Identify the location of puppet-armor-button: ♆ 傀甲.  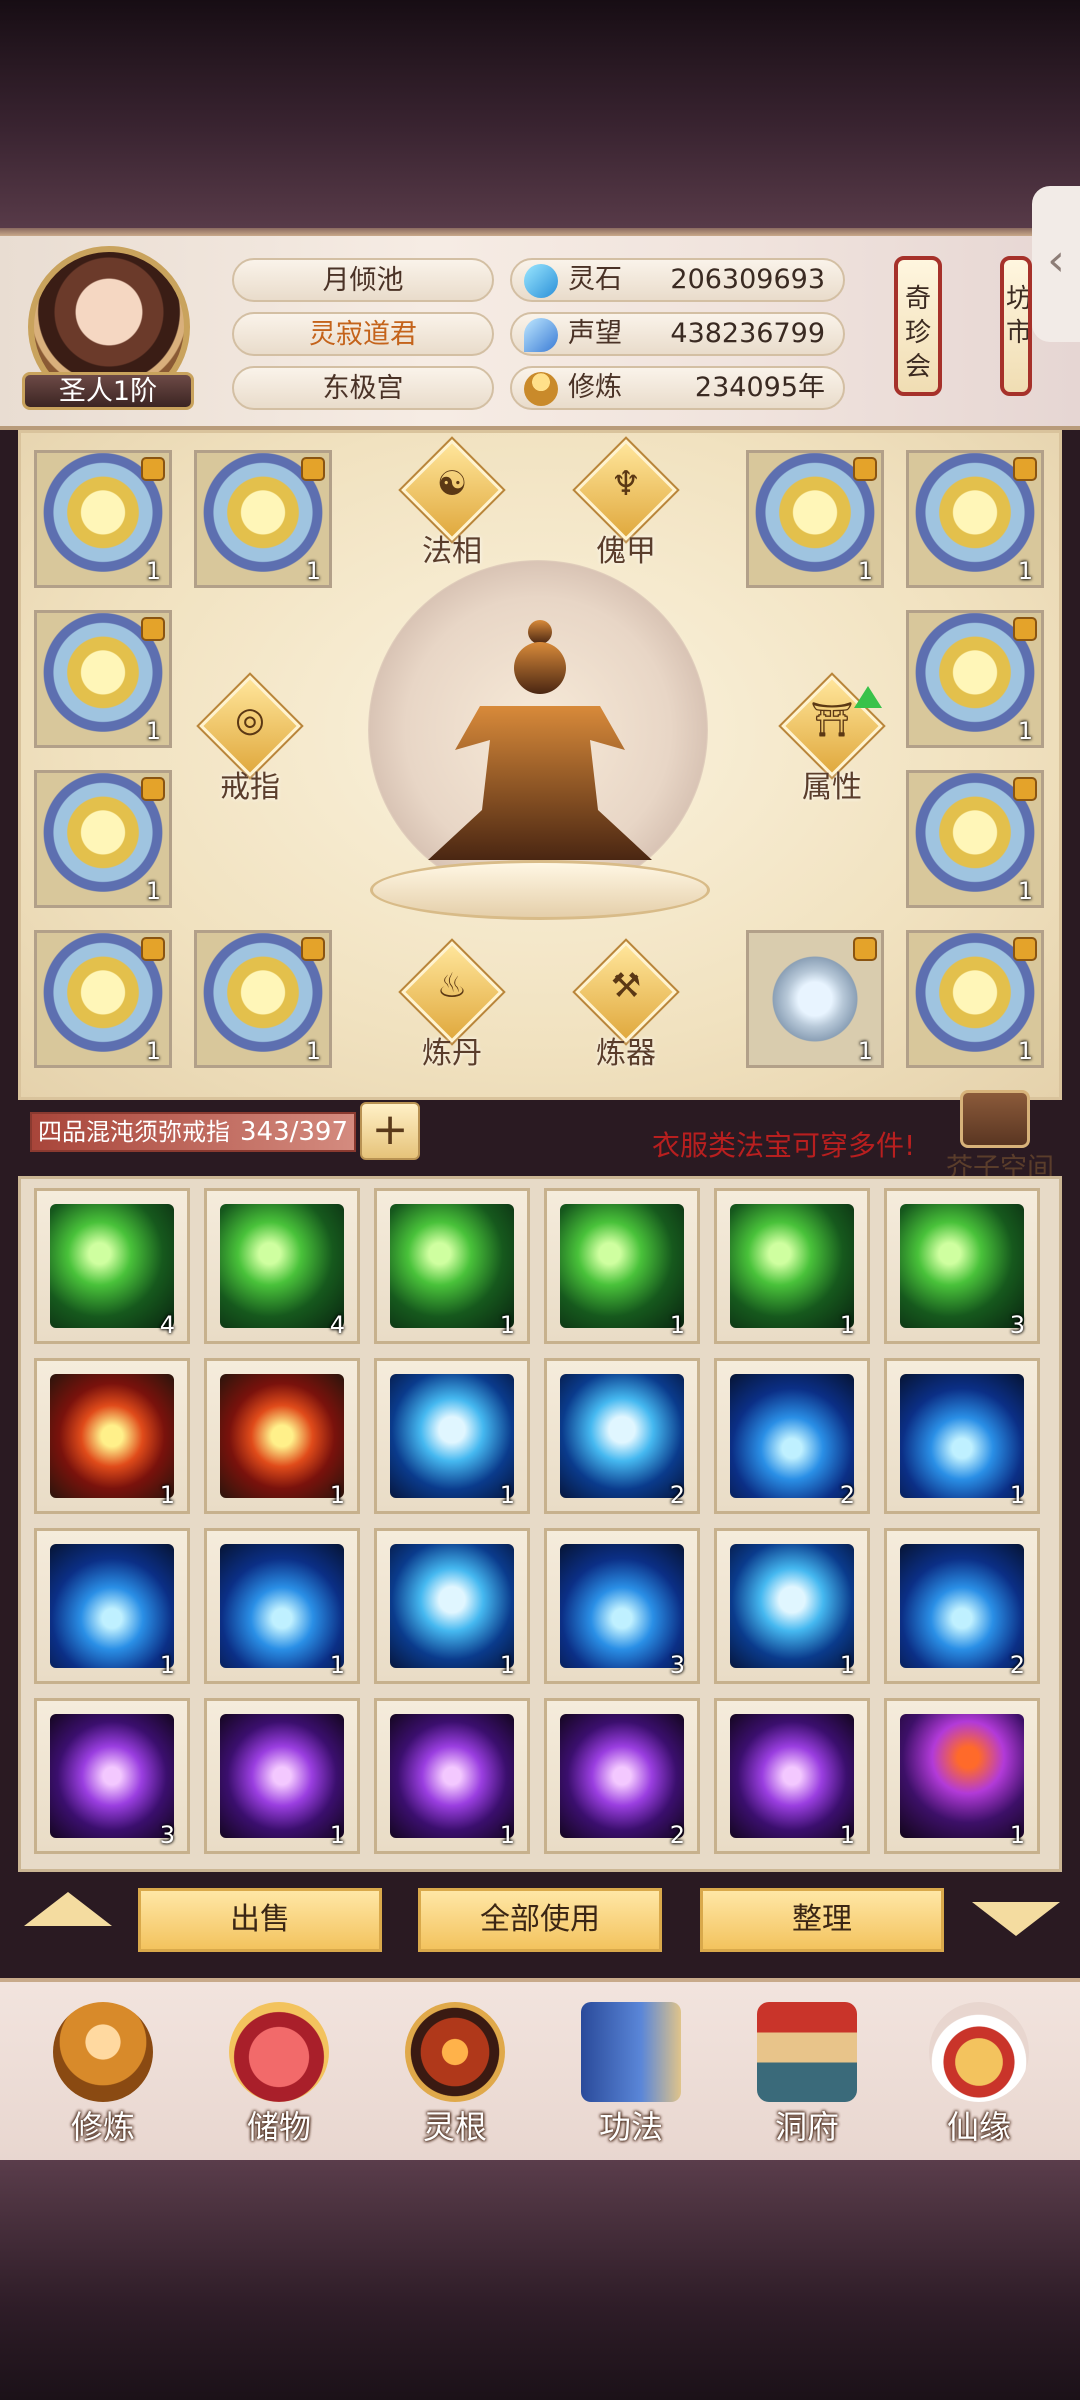
(626, 504).